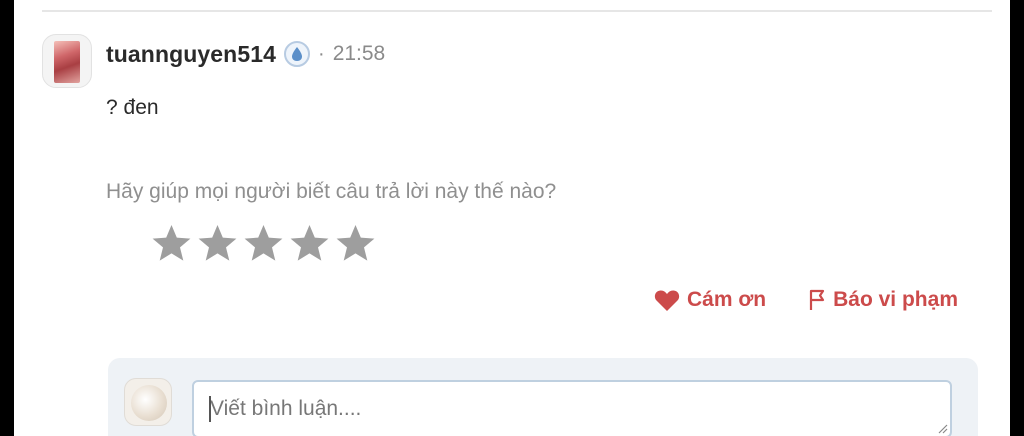 This screenshot has height=436, width=1024. Describe the element at coordinates (191, 54) in the screenshot. I see `username: tuannguyen514` at that location.